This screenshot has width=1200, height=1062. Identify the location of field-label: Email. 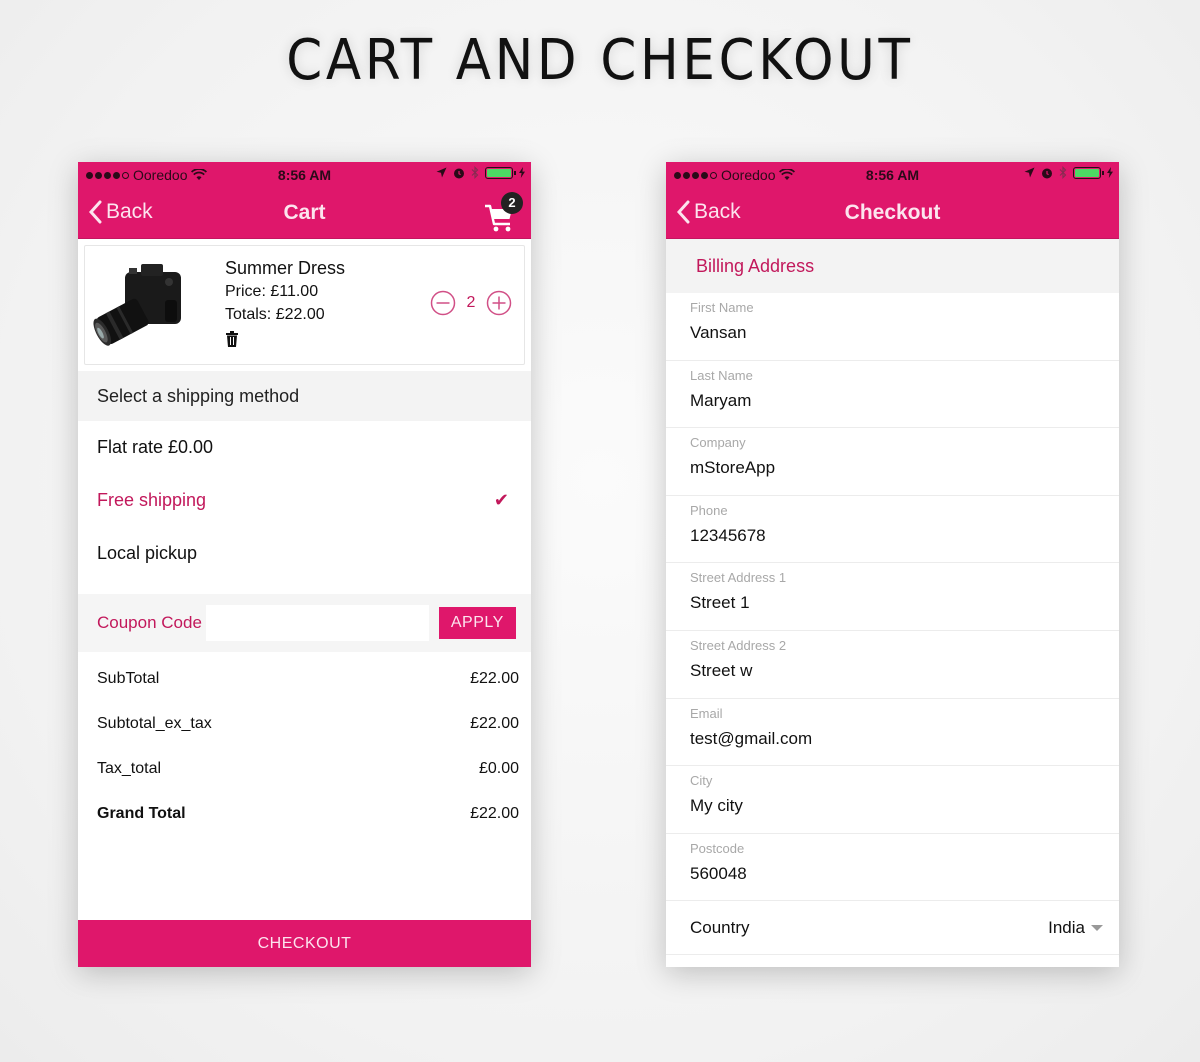
(706, 713).